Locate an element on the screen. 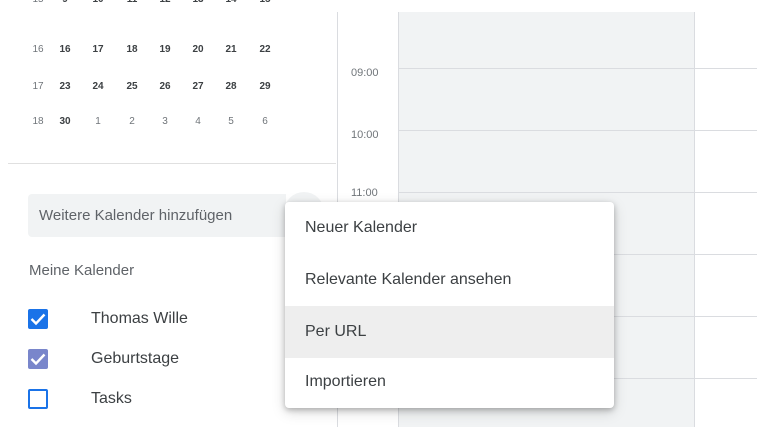 The width and height of the screenshot is (757, 427). mini-calendar-week-row: 18 30 1 2 3 4 5 6 is located at coordinates (173, 126).